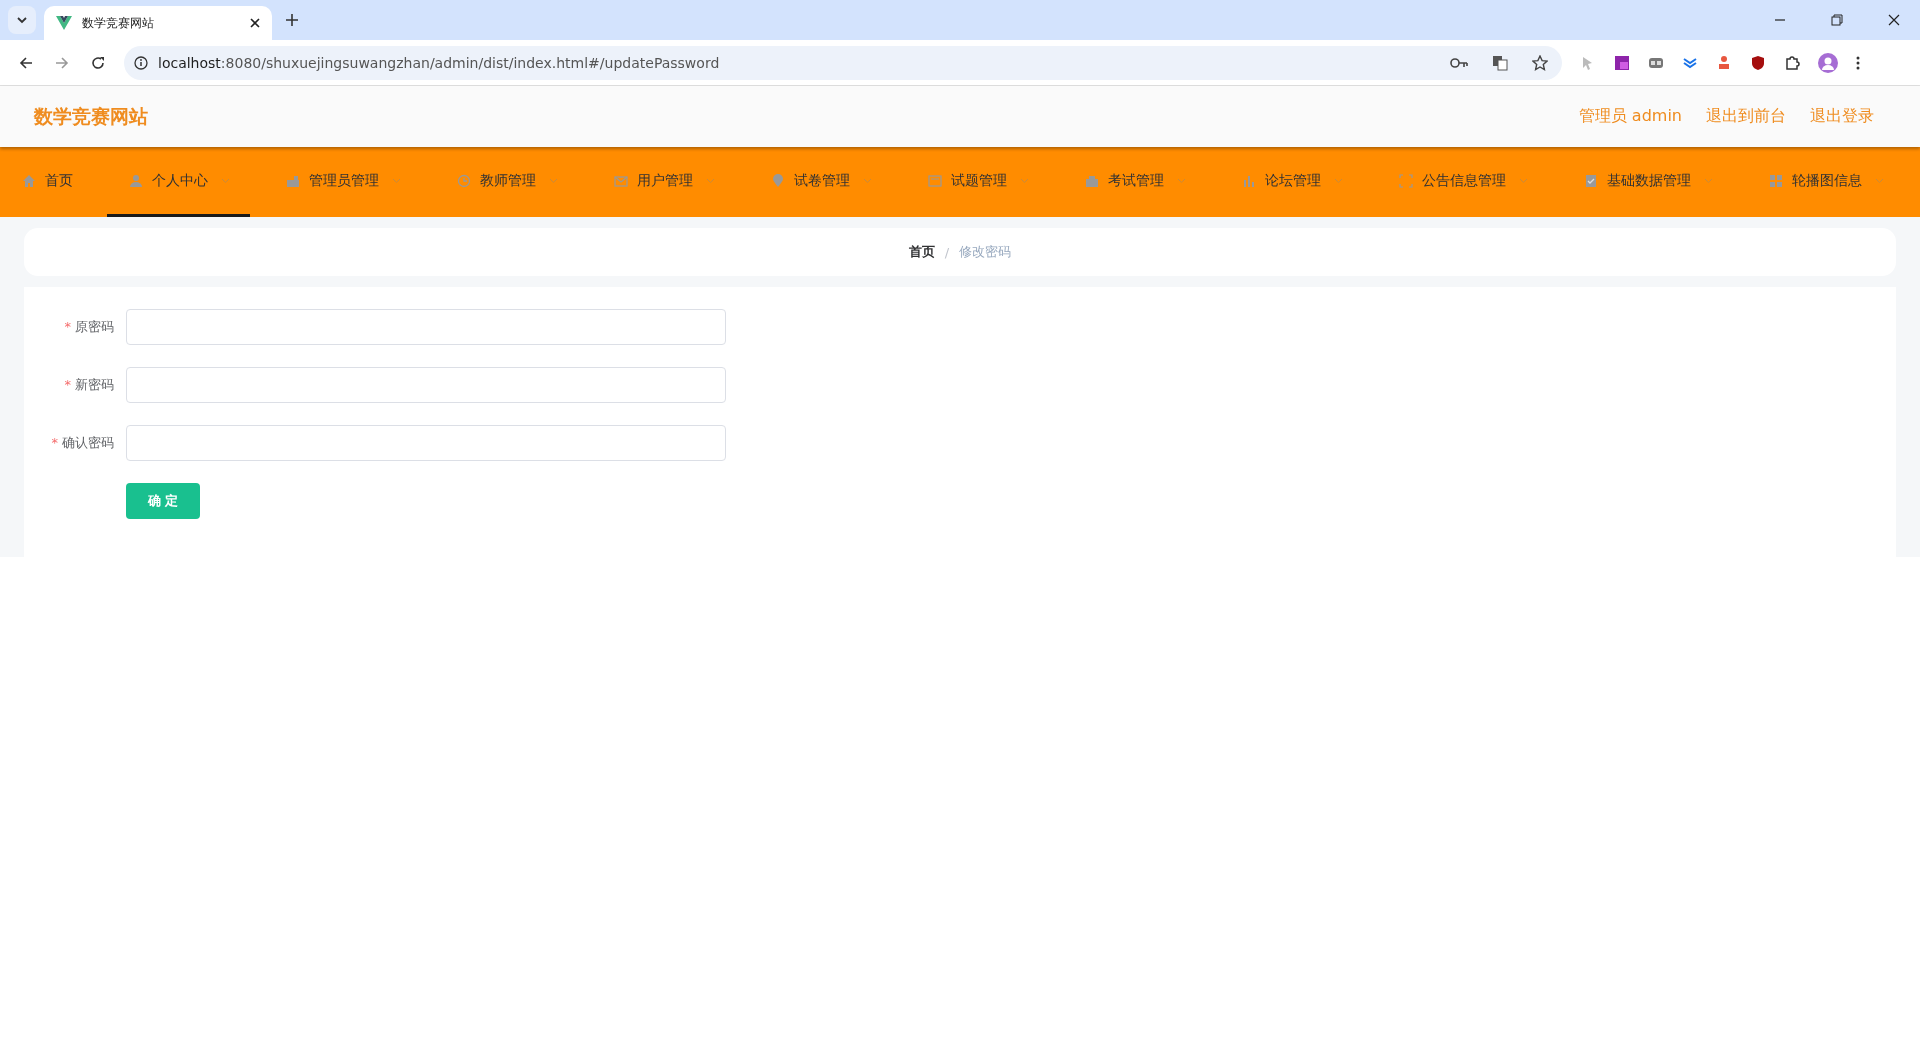  I want to click on nav-menu-item: 管理员管理, so click(342, 182).